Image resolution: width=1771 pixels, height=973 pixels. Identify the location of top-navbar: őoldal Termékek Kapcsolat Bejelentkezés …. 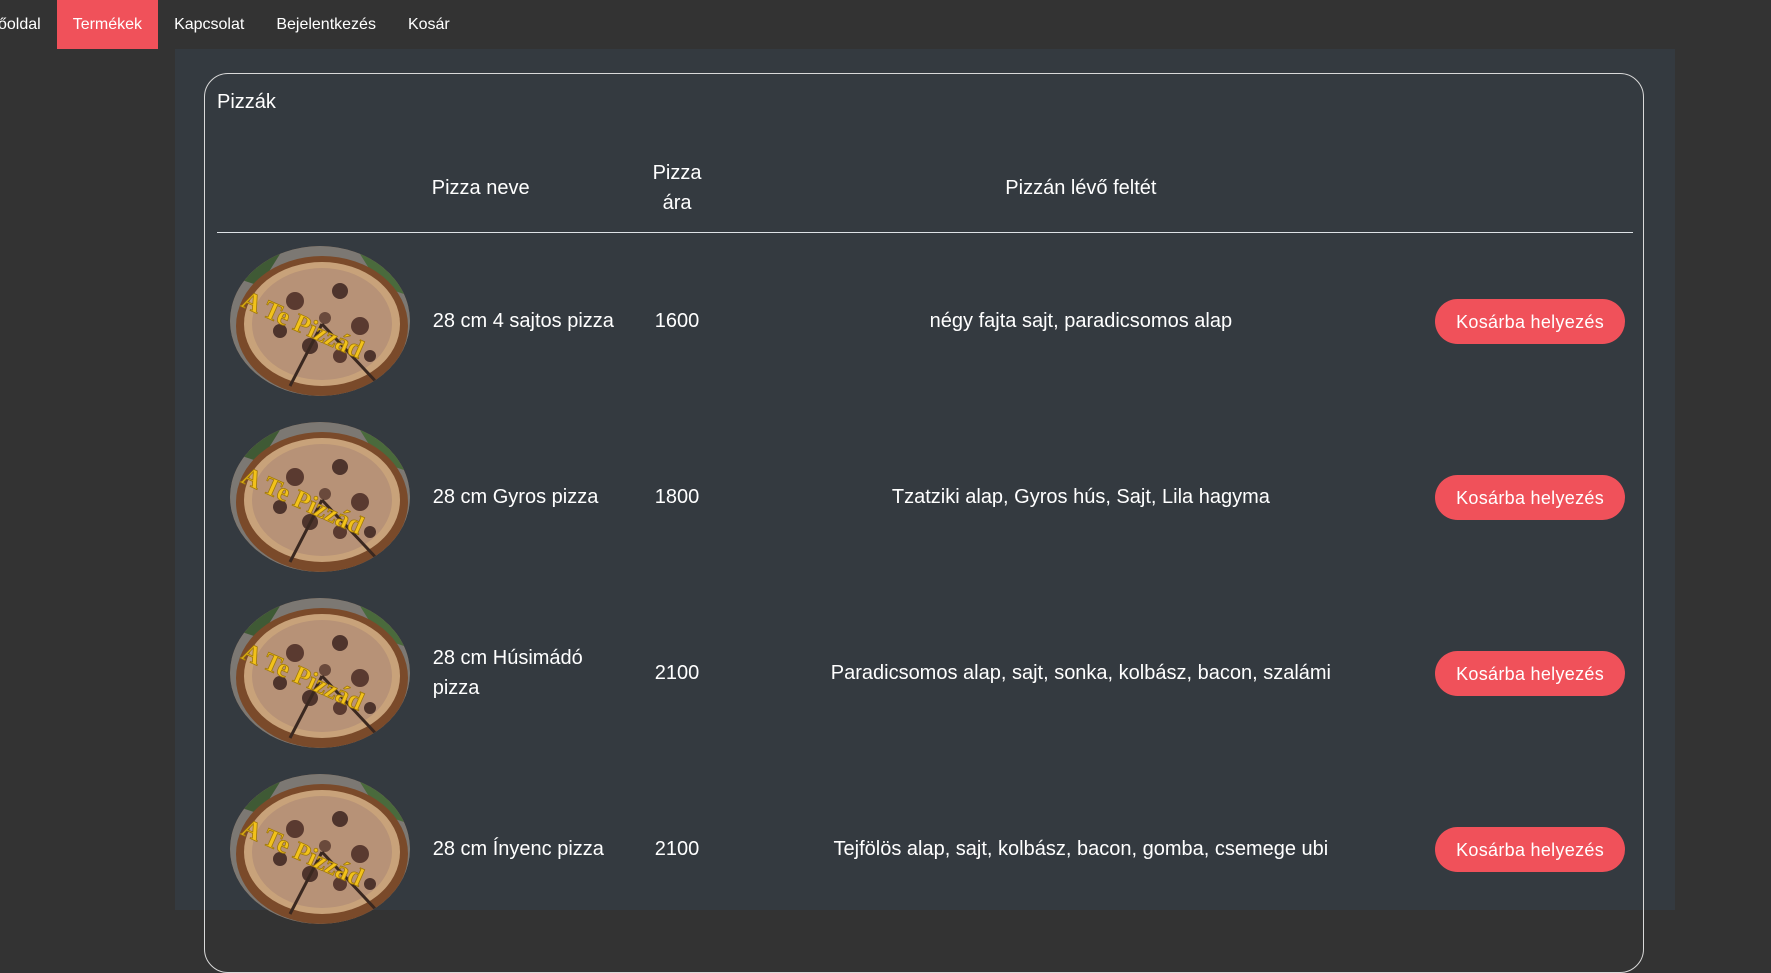
(885, 24).